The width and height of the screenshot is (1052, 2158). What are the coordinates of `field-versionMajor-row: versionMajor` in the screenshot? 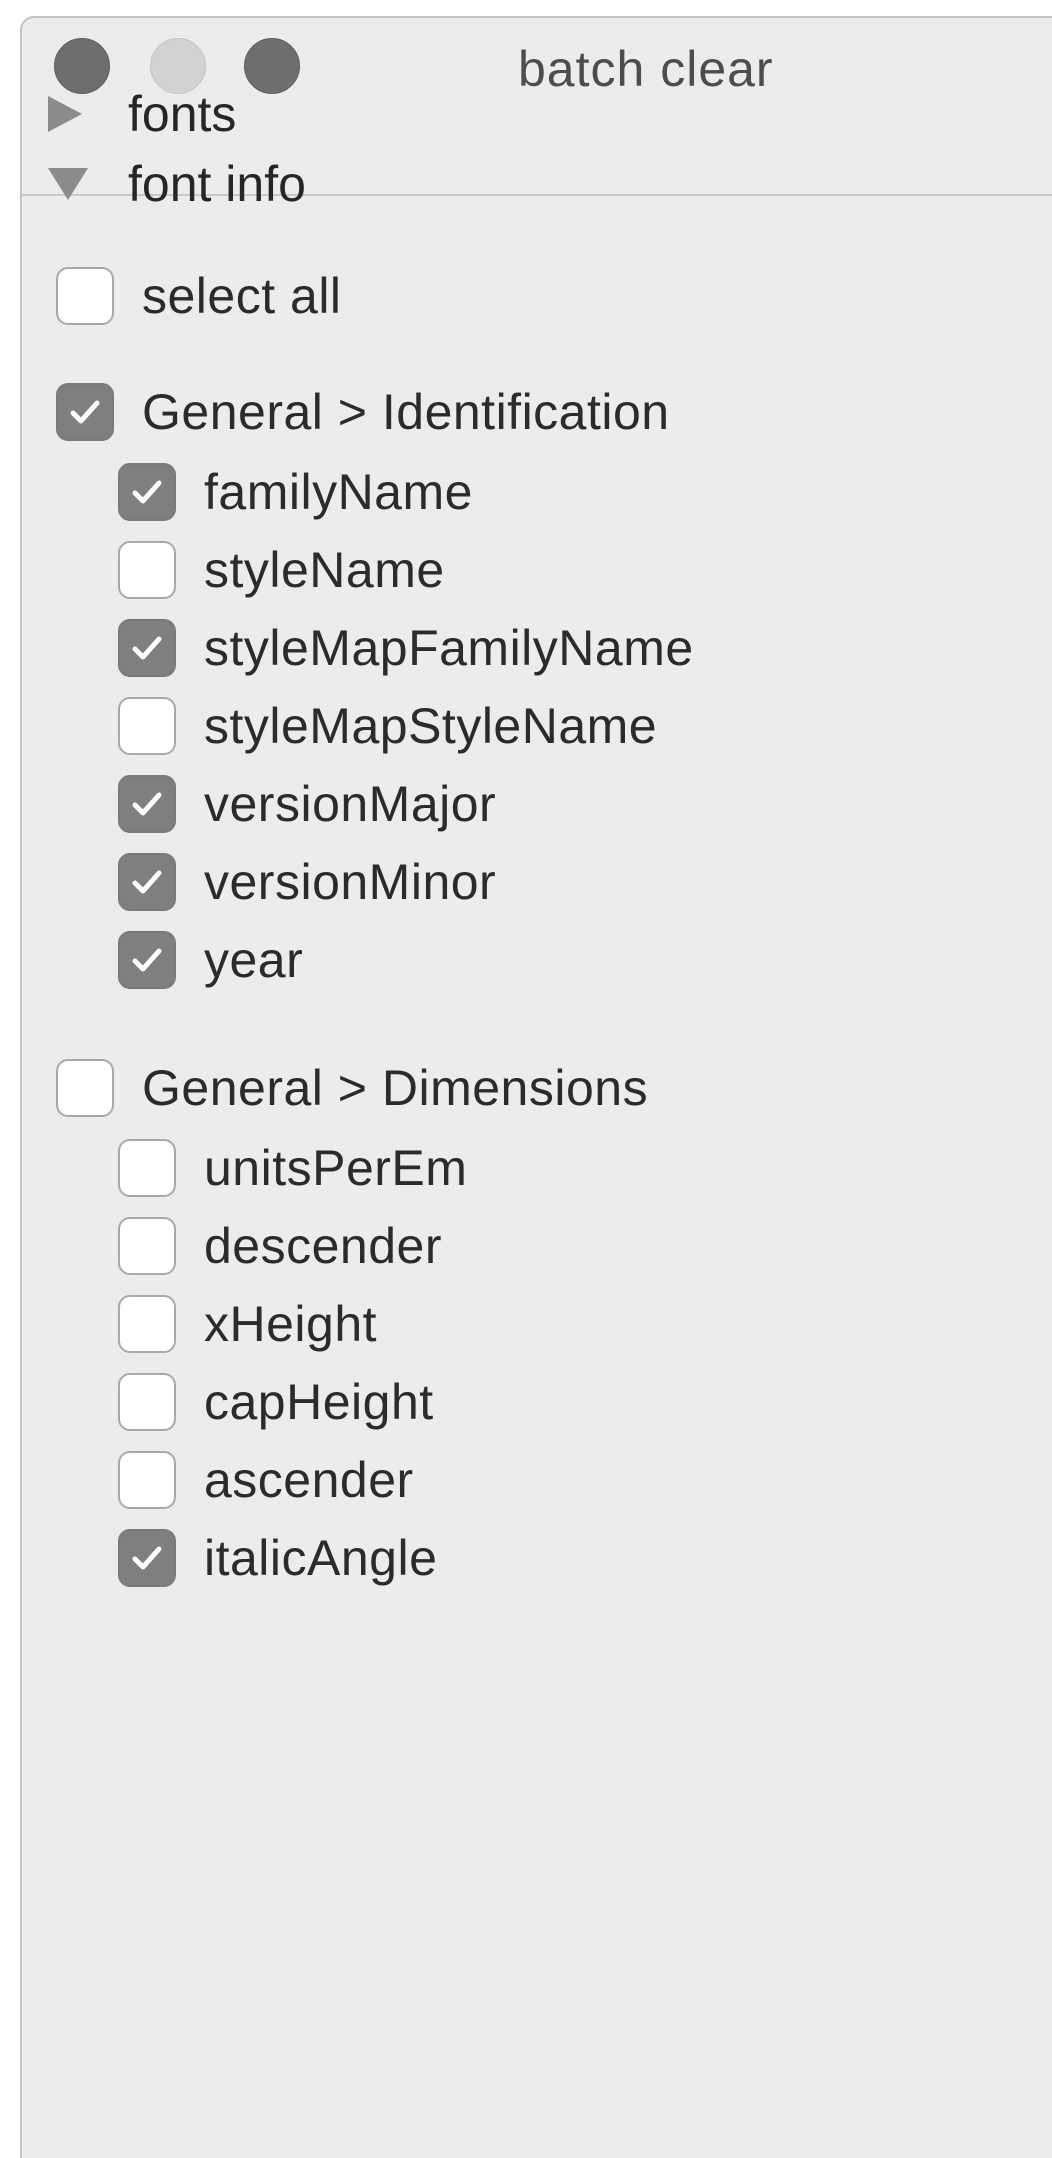 It's located at (307, 804).